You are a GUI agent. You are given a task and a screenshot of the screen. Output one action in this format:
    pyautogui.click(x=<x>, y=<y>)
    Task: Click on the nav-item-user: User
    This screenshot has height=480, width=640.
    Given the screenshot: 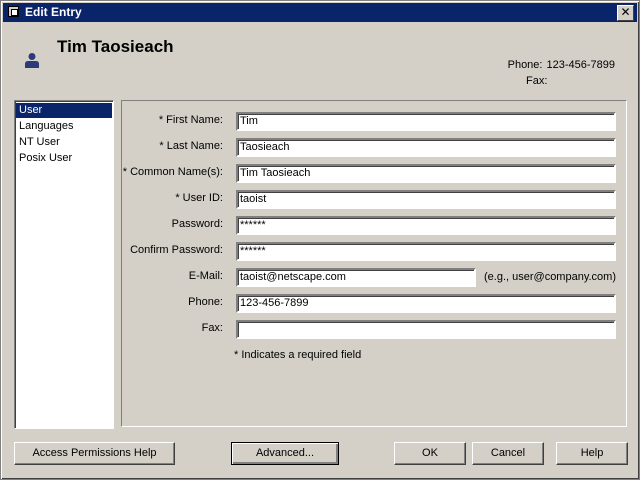 What is the action you would take?
    pyautogui.click(x=64, y=110)
    